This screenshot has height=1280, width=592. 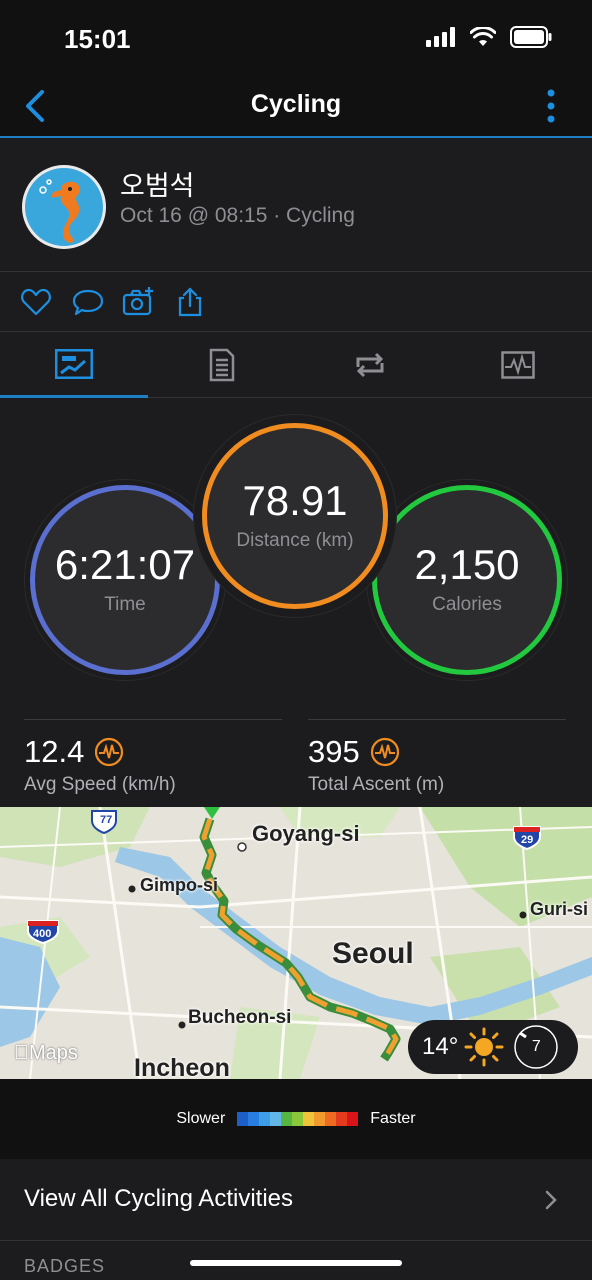 I want to click on sun-icon, so click(x=484, y=1047).